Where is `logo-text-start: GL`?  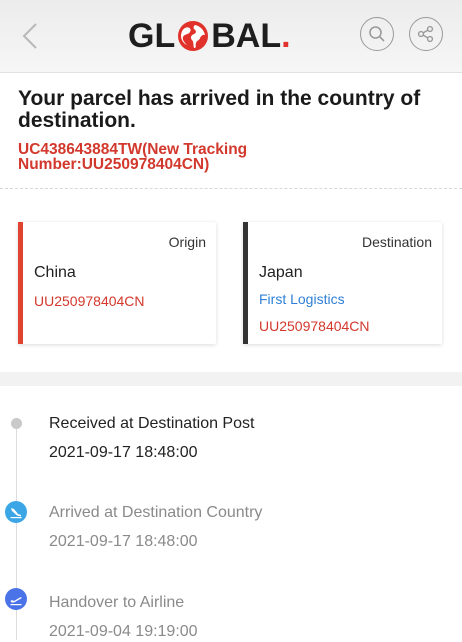
logo-text-start: GL is located at coordinates (152, 35).